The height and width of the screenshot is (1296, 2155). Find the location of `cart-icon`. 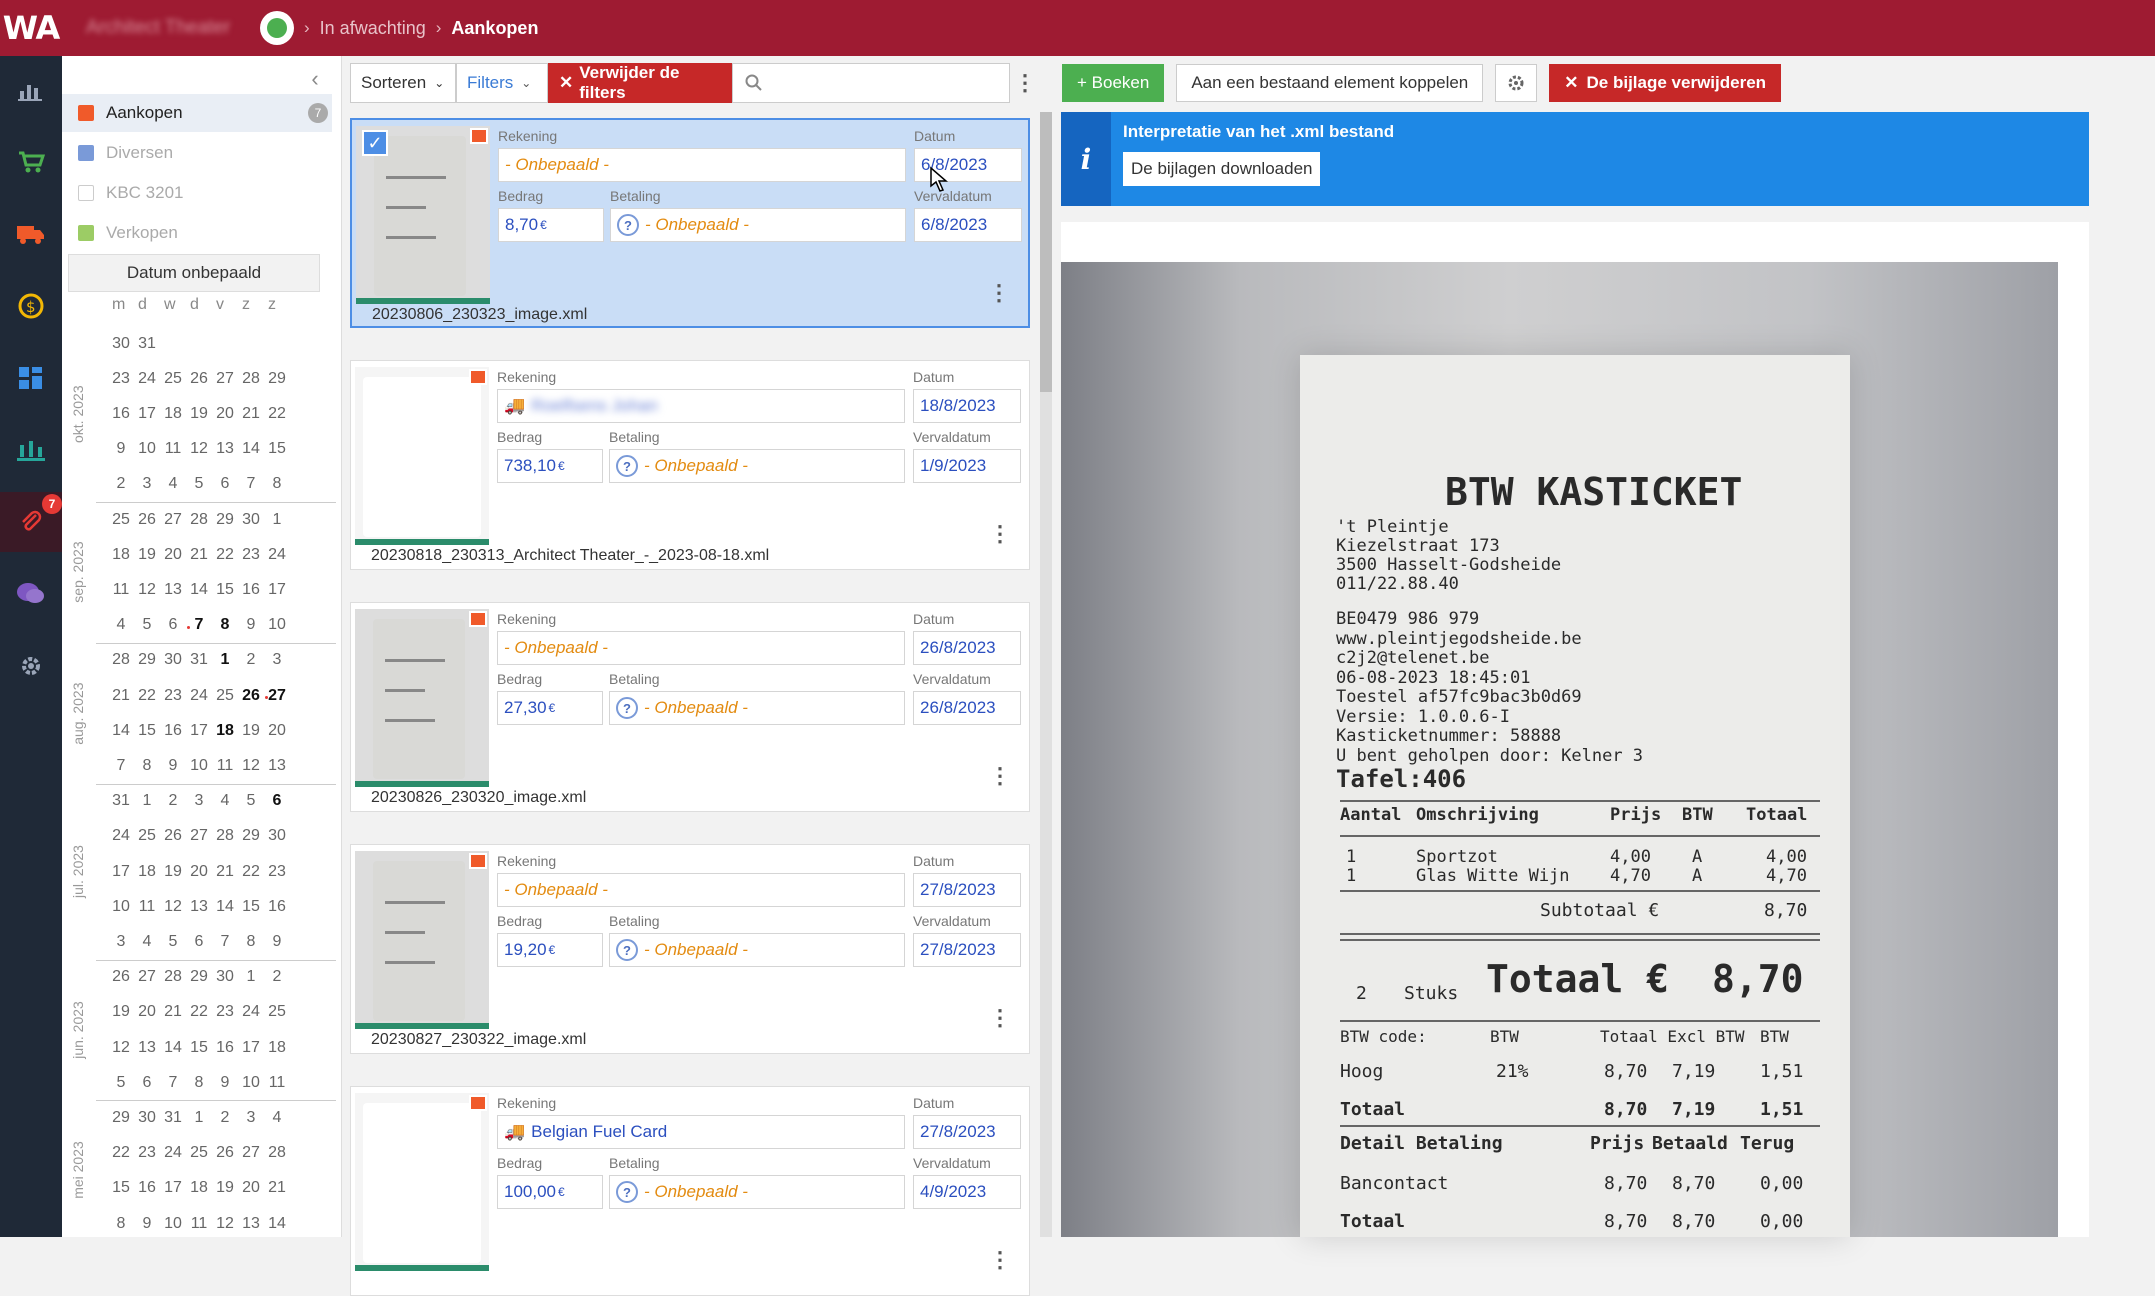

cart-icon is located at coordinates (31, 162).